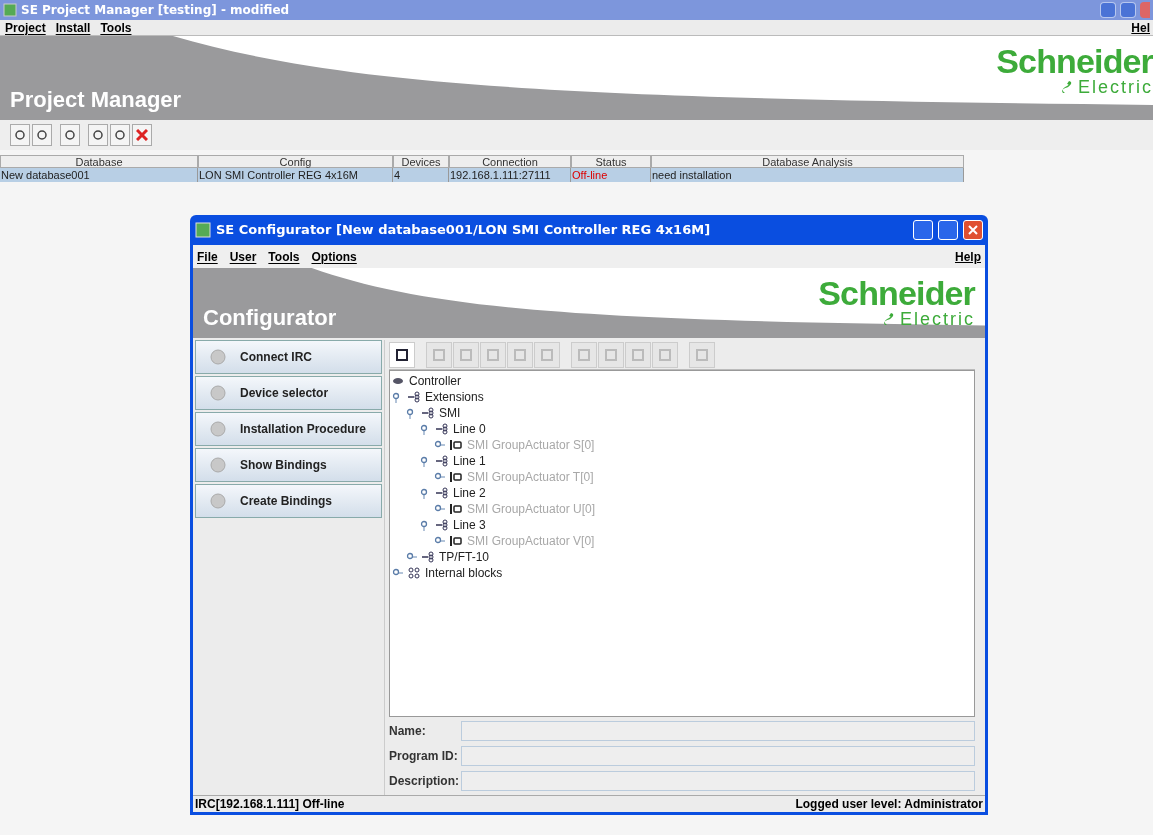  What do you see at coordinates (450, 413) in the screenshot?
I see `tree-item: SMI` at bounding box center [450, 413].